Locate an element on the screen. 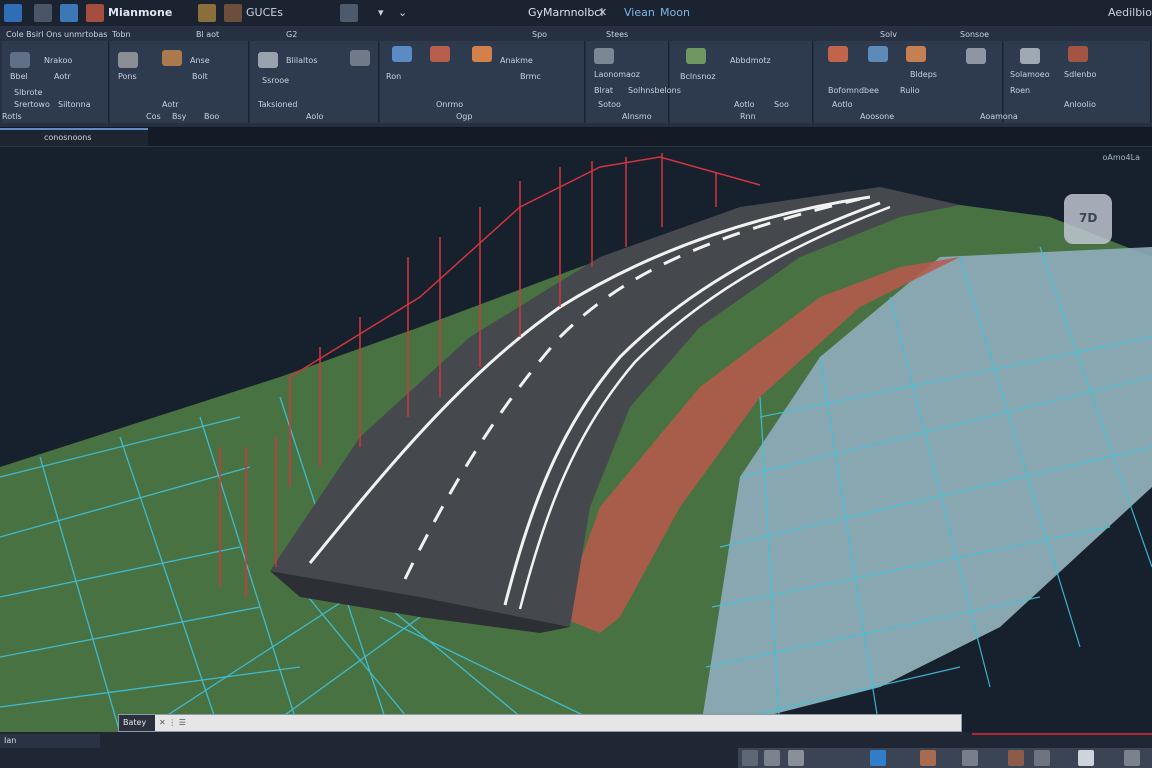 This screenshot has height=768, width=1152. panel-label: Rnn is located at coordinates (748, 116).